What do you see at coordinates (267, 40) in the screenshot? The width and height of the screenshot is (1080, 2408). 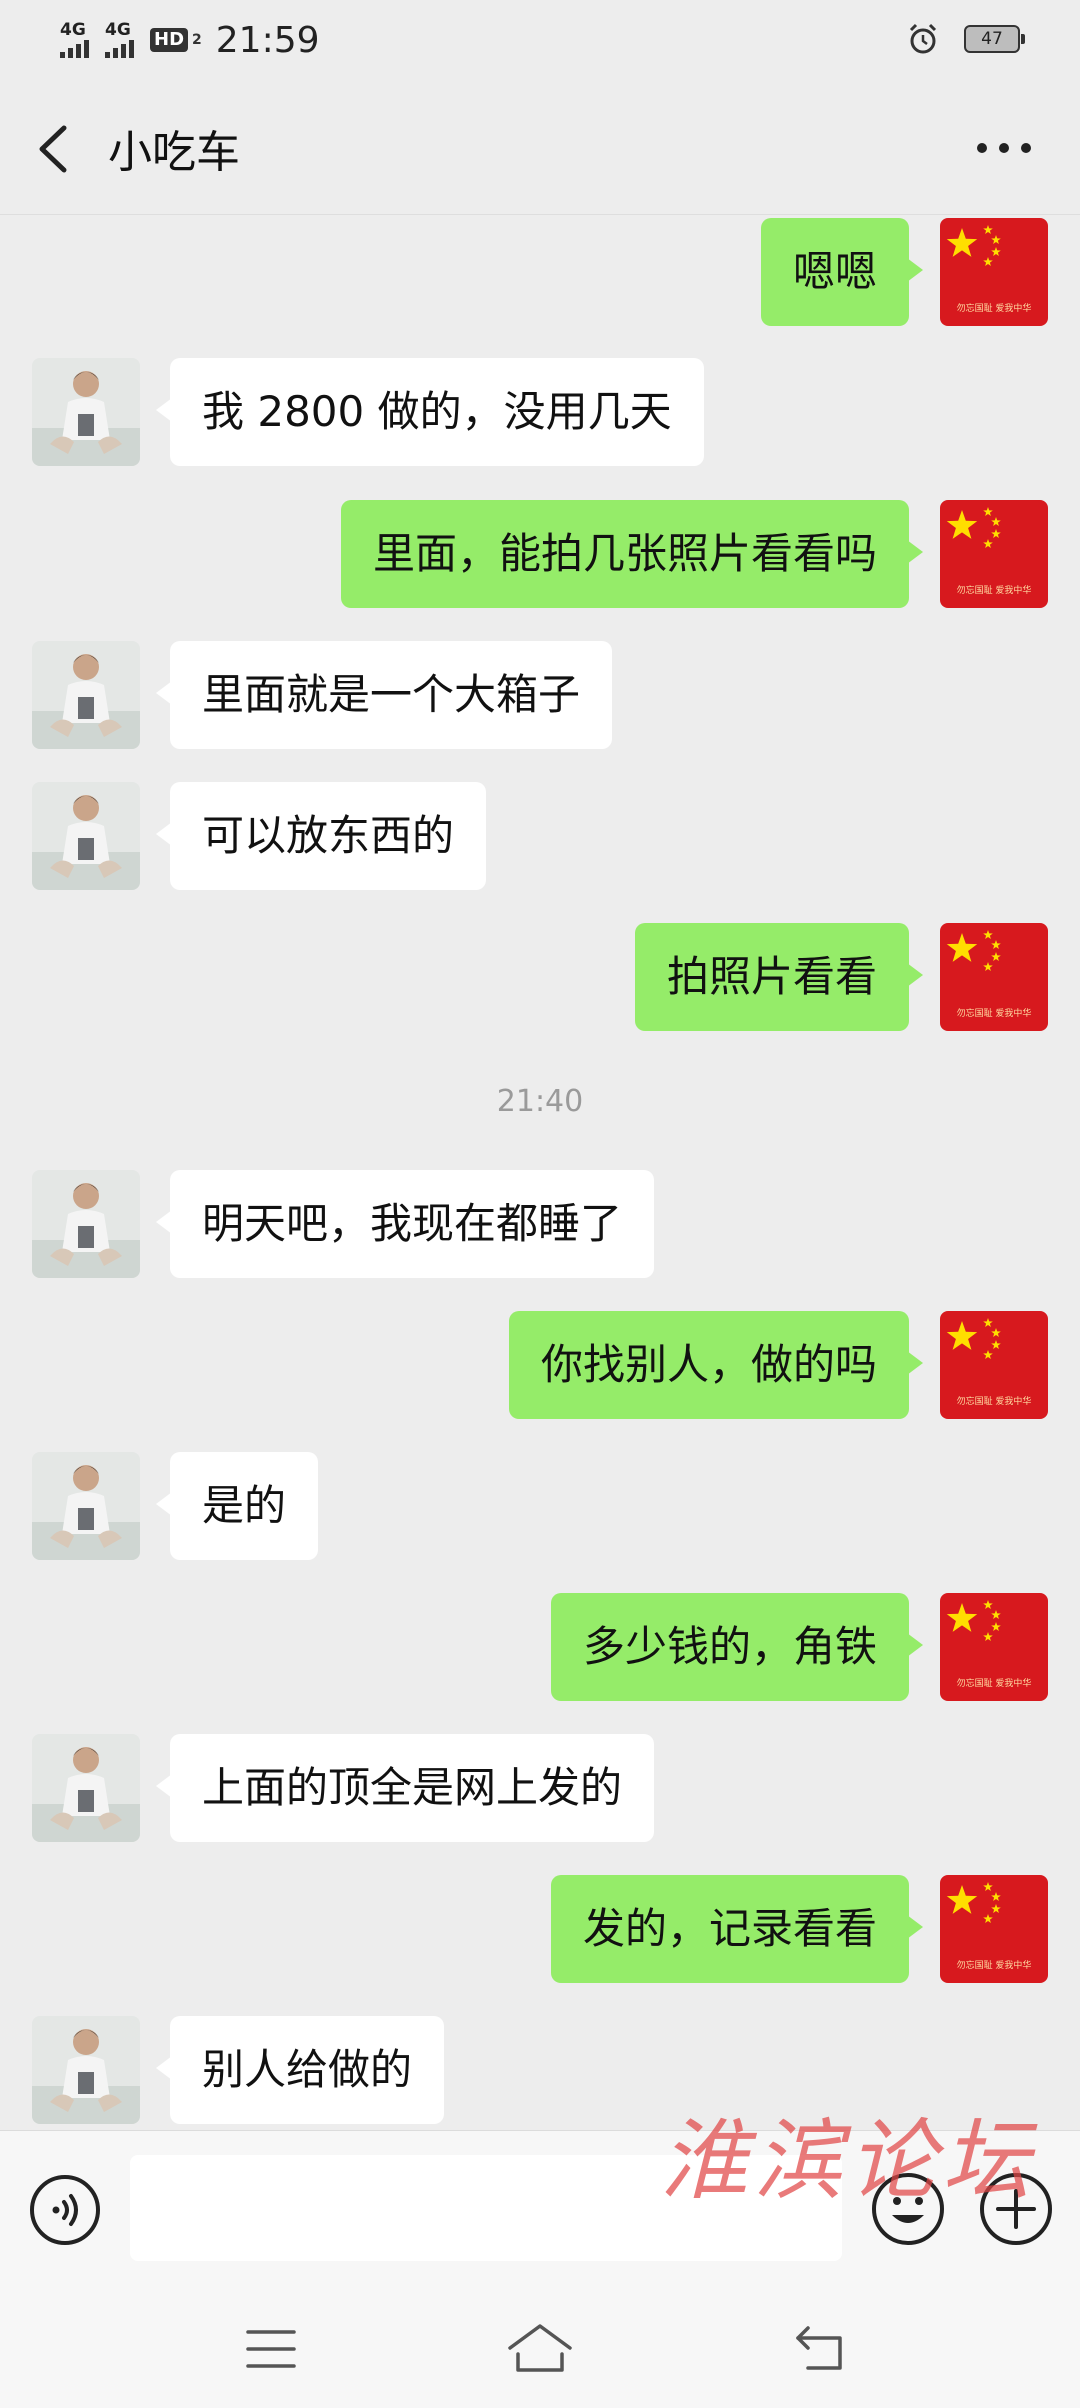 I see `status-clock: 21:59` at bounding box center [267, 40].